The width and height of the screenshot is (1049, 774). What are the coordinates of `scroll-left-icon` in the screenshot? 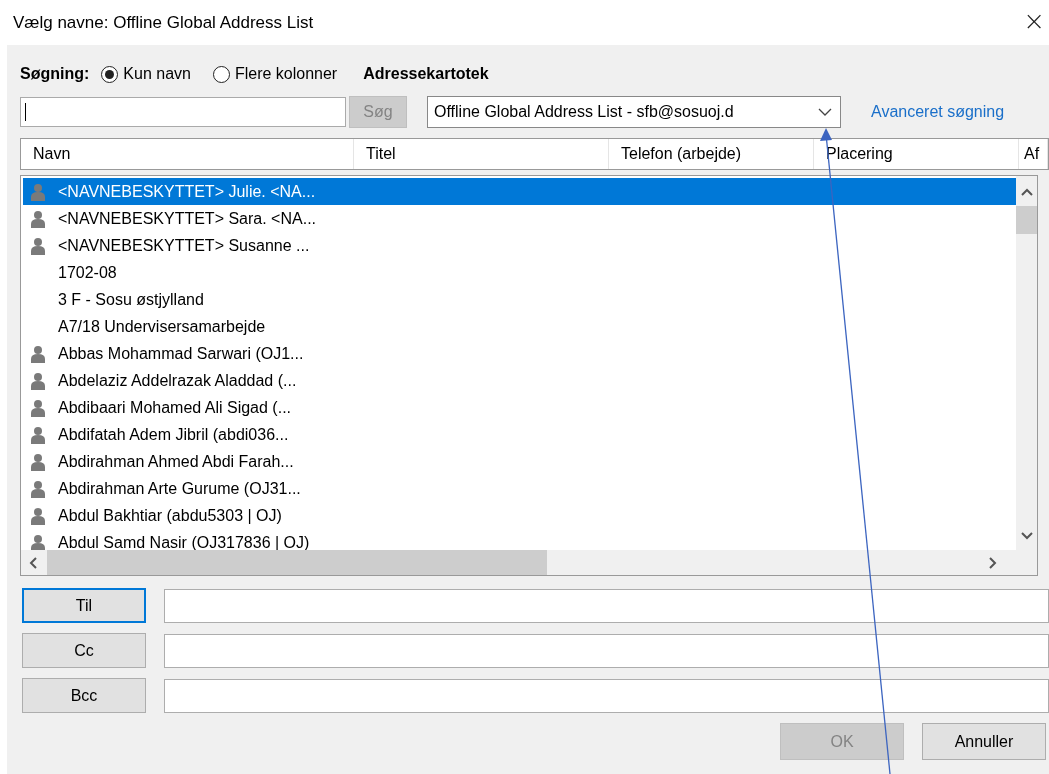 It's located at (33, 562).